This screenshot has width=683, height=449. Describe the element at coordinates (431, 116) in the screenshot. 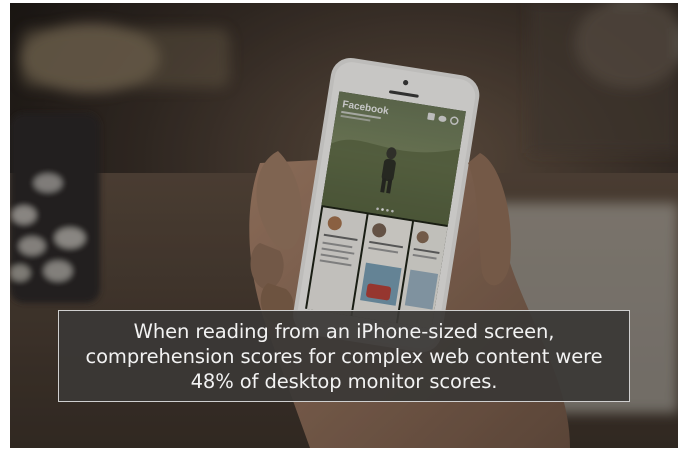

I see `phone-app-icon` at that location.